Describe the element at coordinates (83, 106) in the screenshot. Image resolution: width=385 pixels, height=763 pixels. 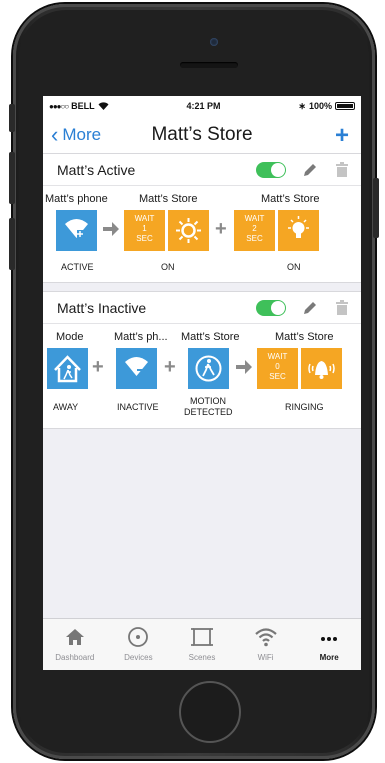
I see `carrier-name: BELL` at that location.